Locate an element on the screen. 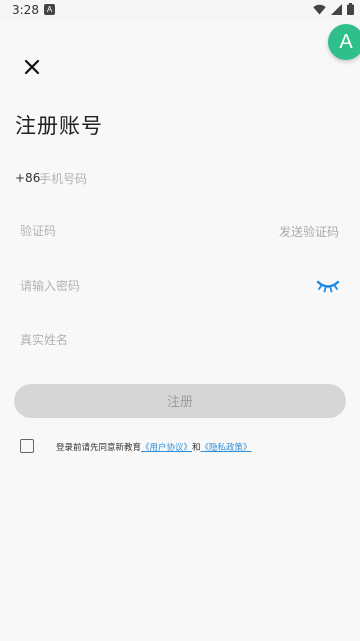 Image resolution: width=360 pixels, height=641 pixels. password-row is located at coordinates (180, 286).